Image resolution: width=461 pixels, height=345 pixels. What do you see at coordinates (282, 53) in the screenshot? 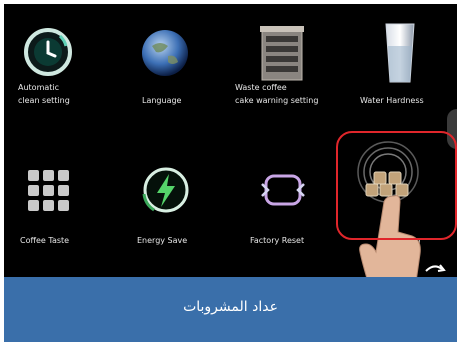
I see `waste-bin-icon` at bounding box center [282, 53].